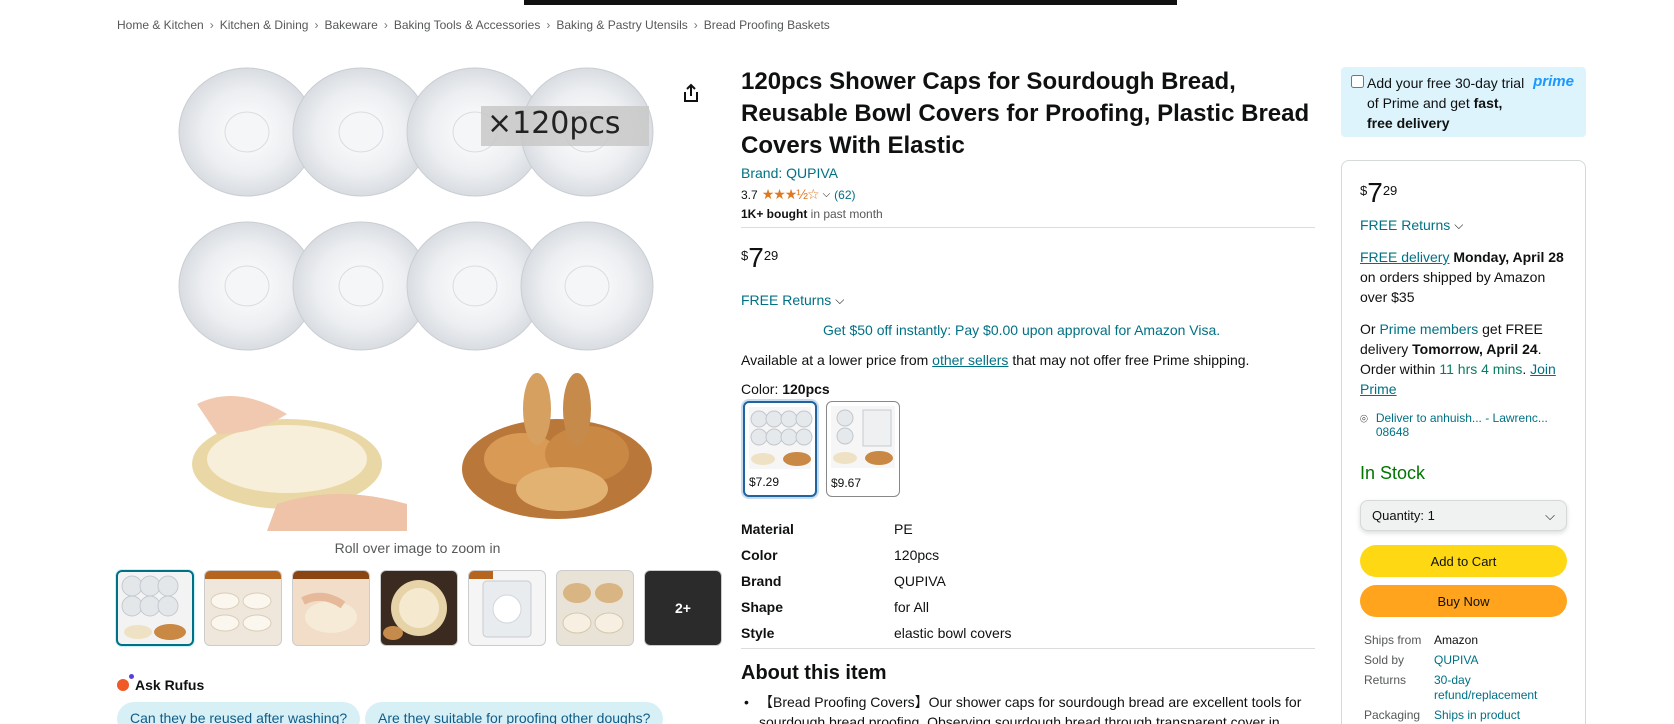 The height and width of the screenshot is (724, 1674). What do you see at coordinates (1357, 81) in the screenshot?
I see `prime-trial-checkbox` at bounding box center [1357, 81].